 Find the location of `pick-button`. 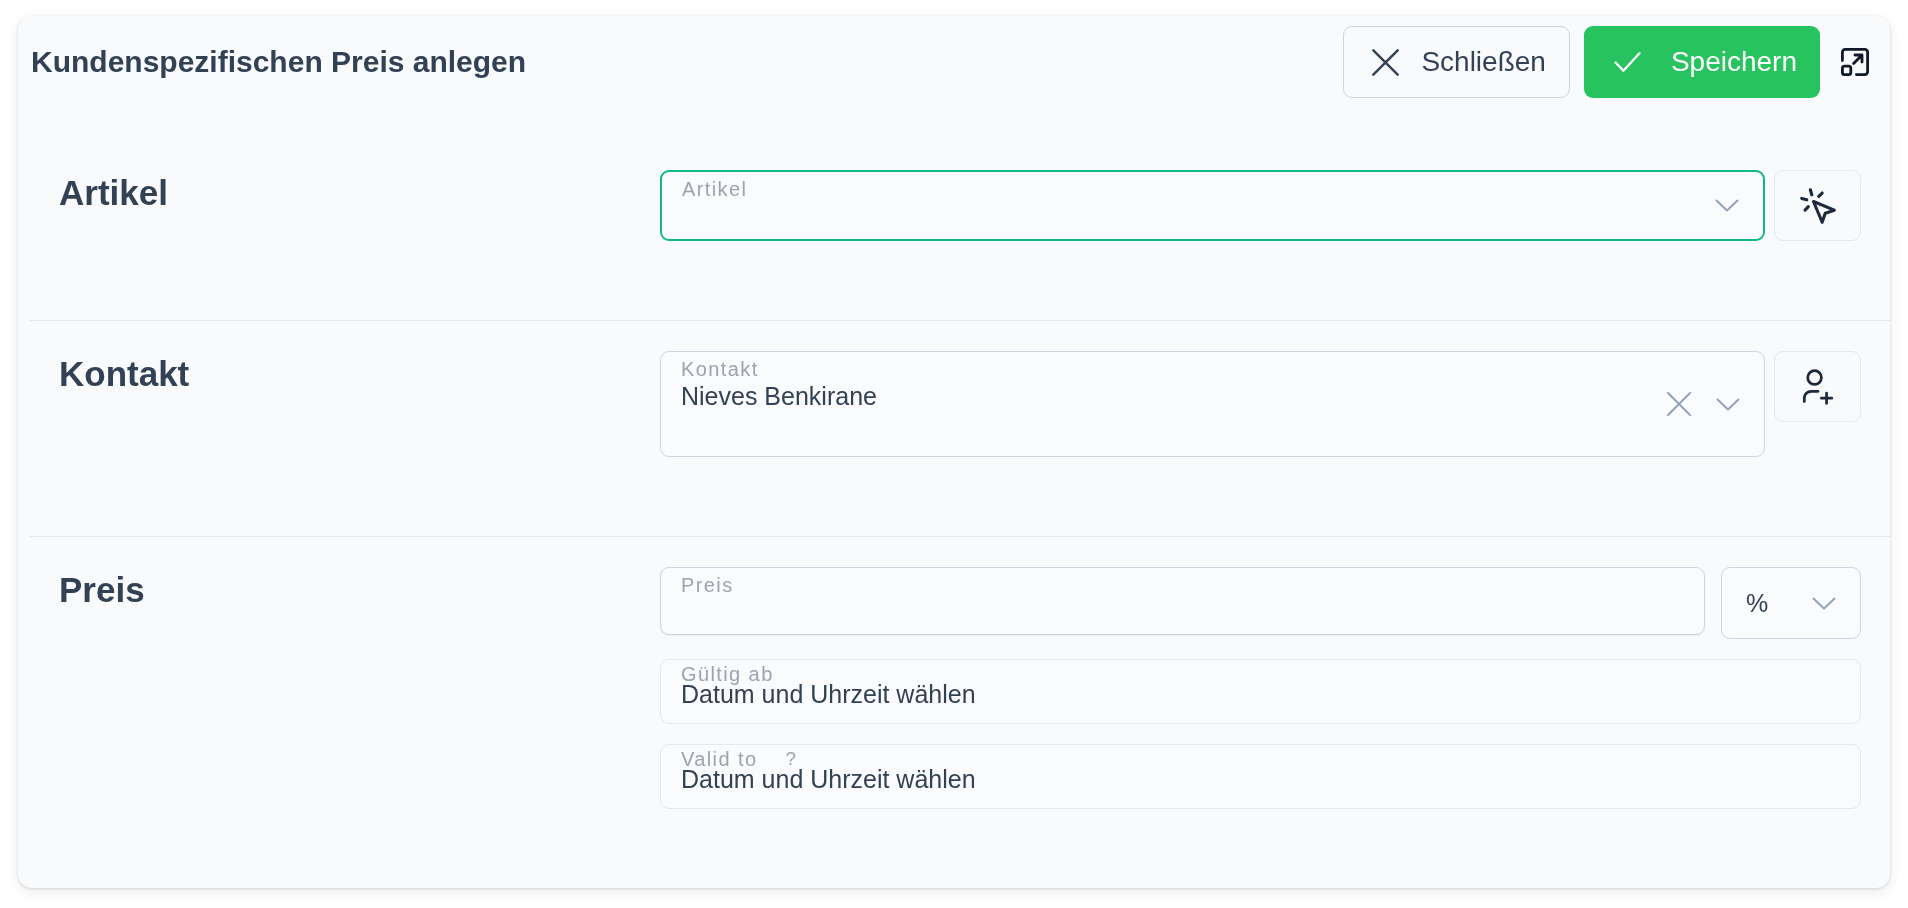

pick-button is located at coordinates (1817, 205).